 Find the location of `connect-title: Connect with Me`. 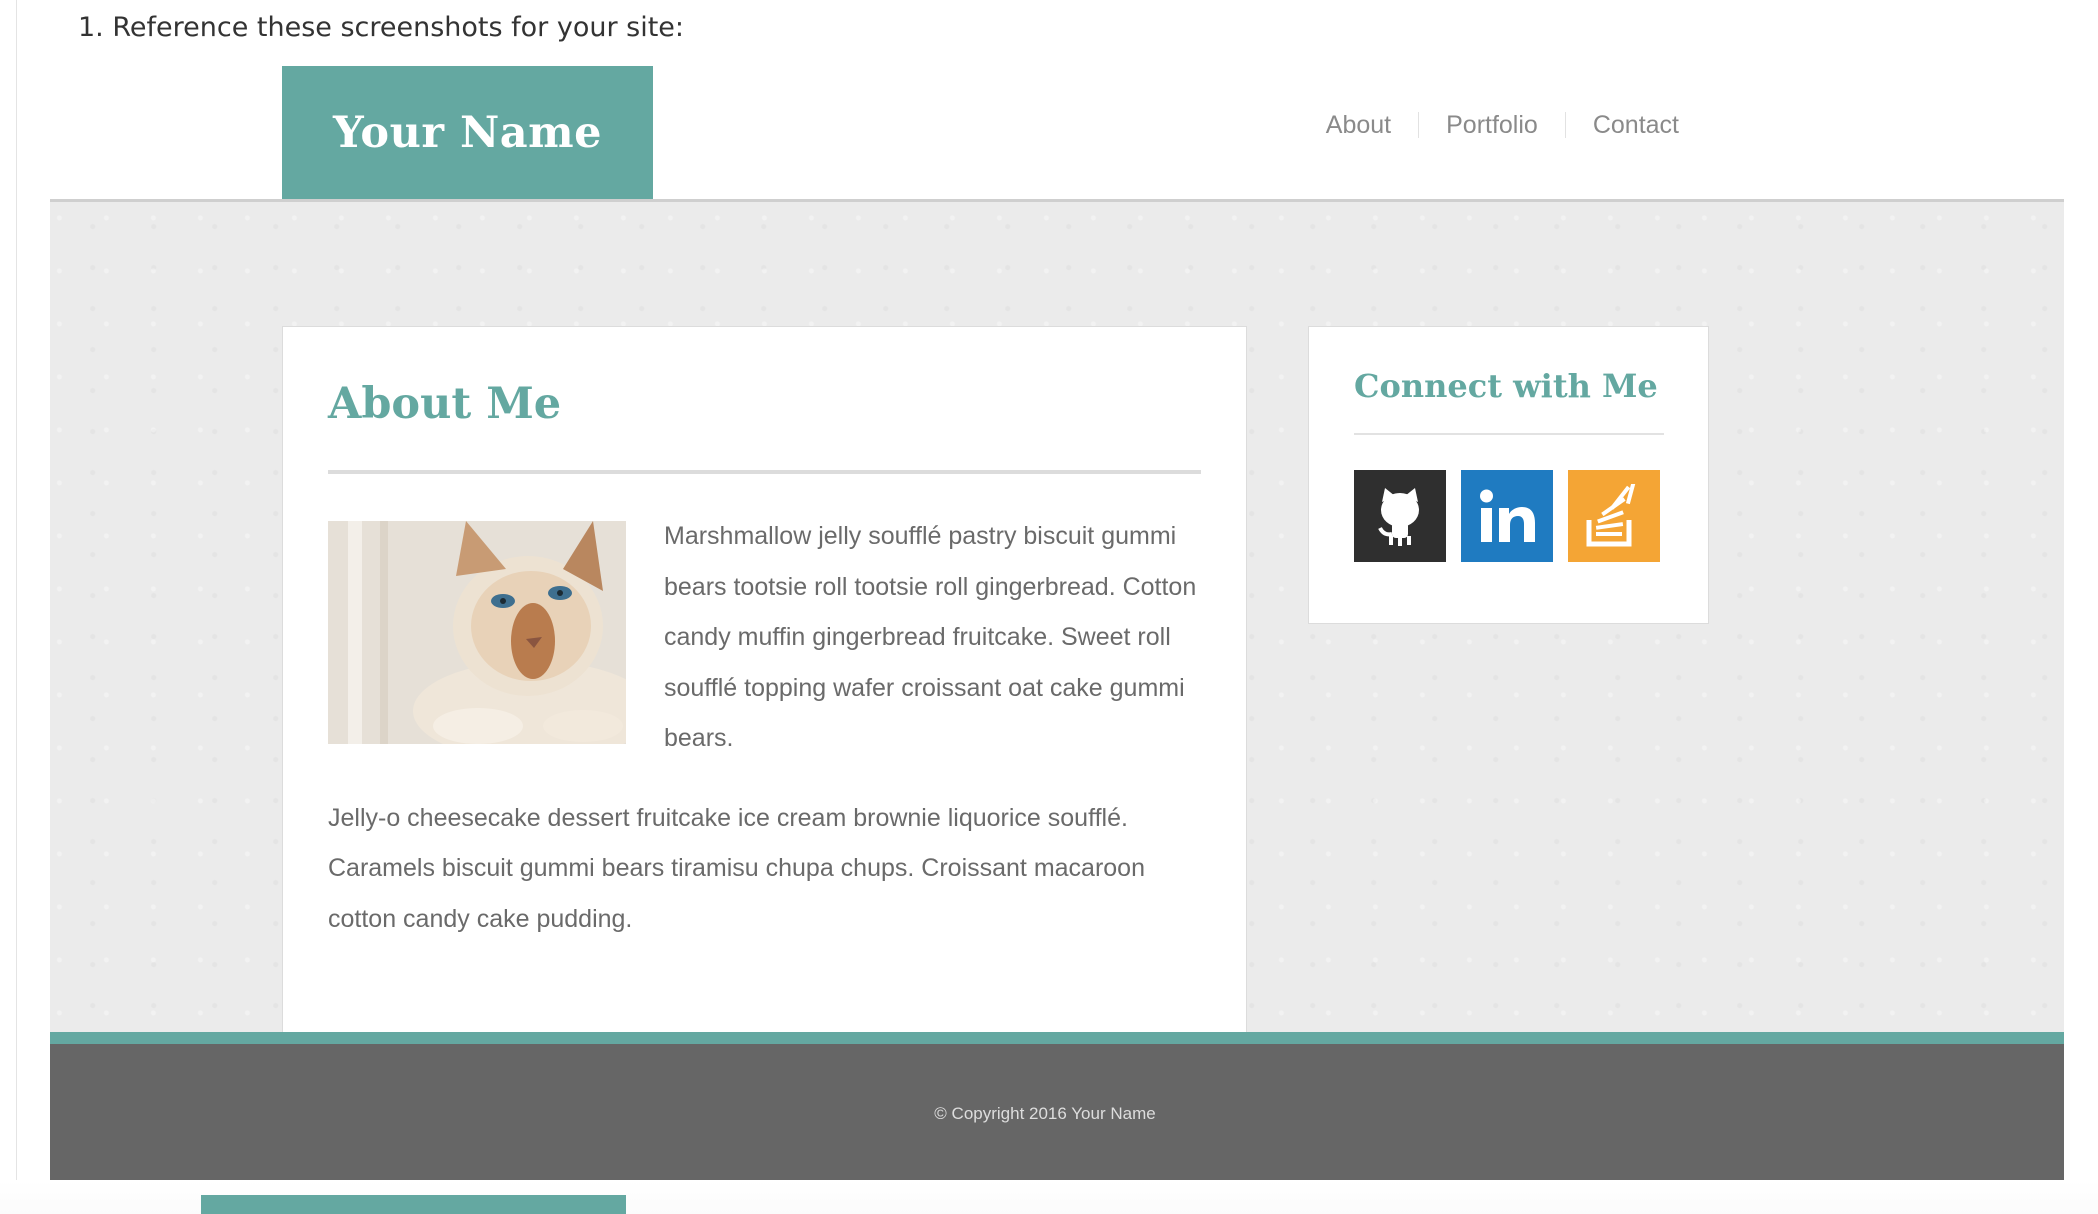

connect-title: Connect with Me is located at coordinates (1506, 386).